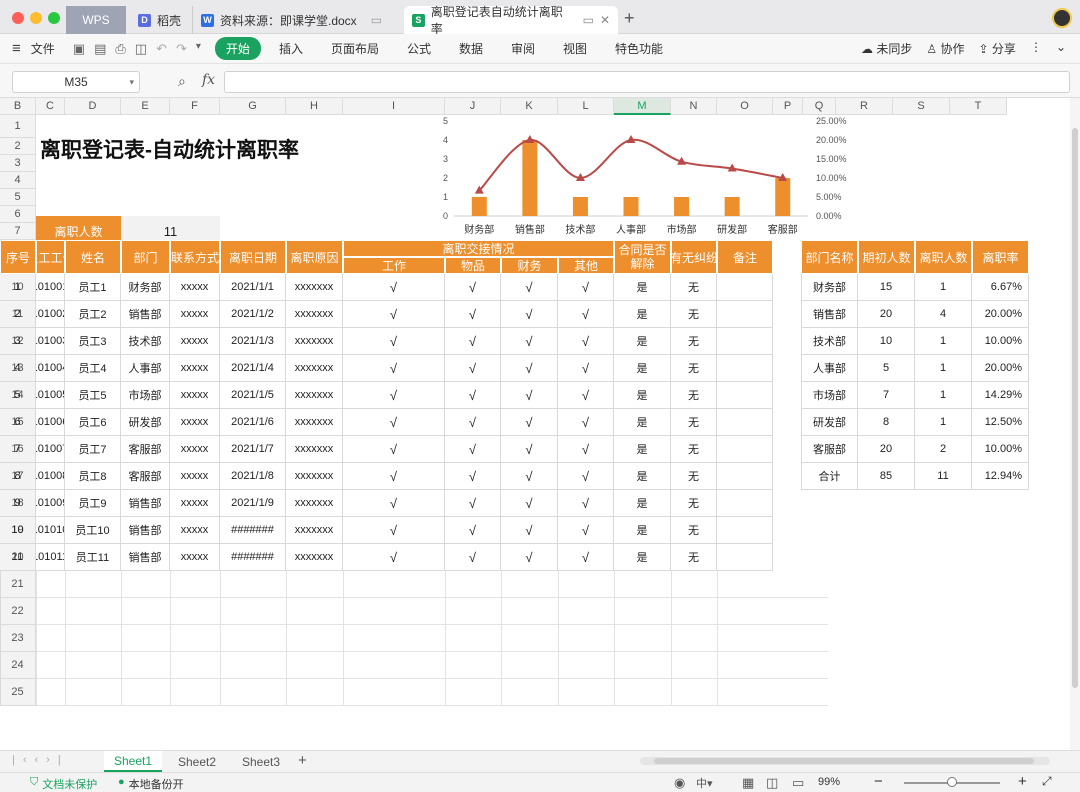 This screenshot has width=1080, height=792. What do you see at coordinates (314, 106) in the screenshot?
I see `column-header-H: H` at bounding box center [314, 106].